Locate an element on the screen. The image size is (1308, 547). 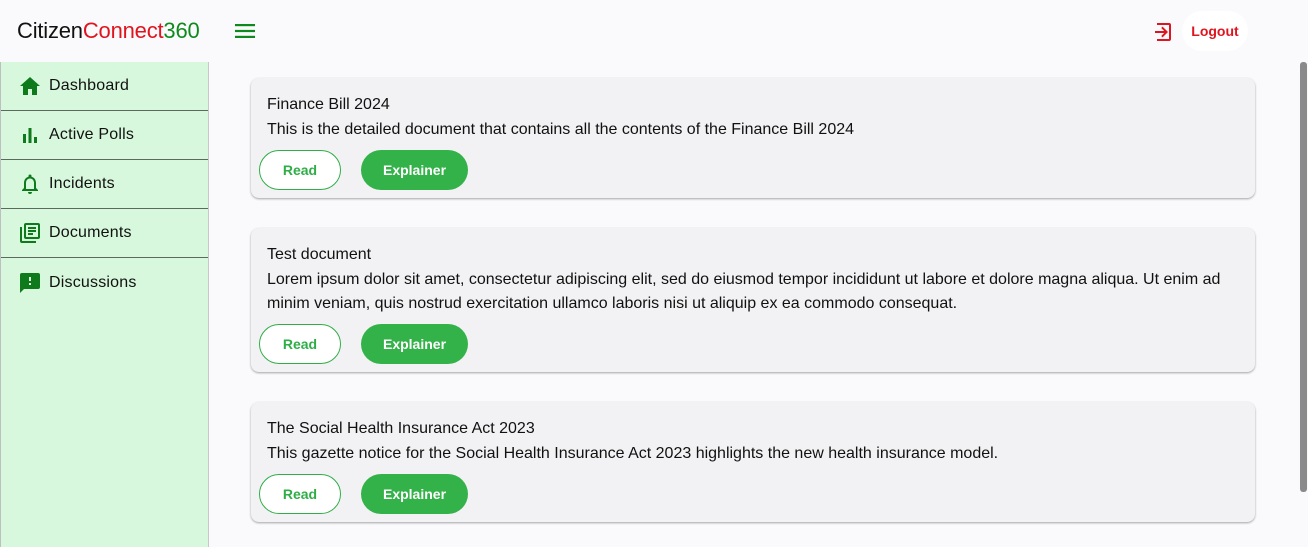
brand-text-citizen: Citizen is located at coordinates (50, 30).